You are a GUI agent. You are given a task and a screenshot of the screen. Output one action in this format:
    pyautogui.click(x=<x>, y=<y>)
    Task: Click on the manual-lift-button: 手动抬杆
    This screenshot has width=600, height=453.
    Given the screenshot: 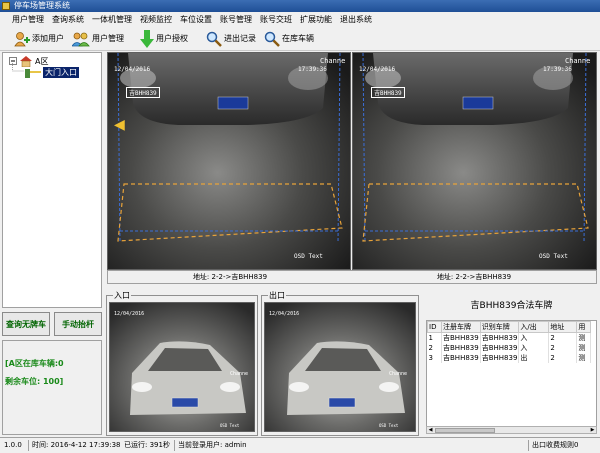 What is the action you would take?
    pyautogui.click(x=78, y=324)
    